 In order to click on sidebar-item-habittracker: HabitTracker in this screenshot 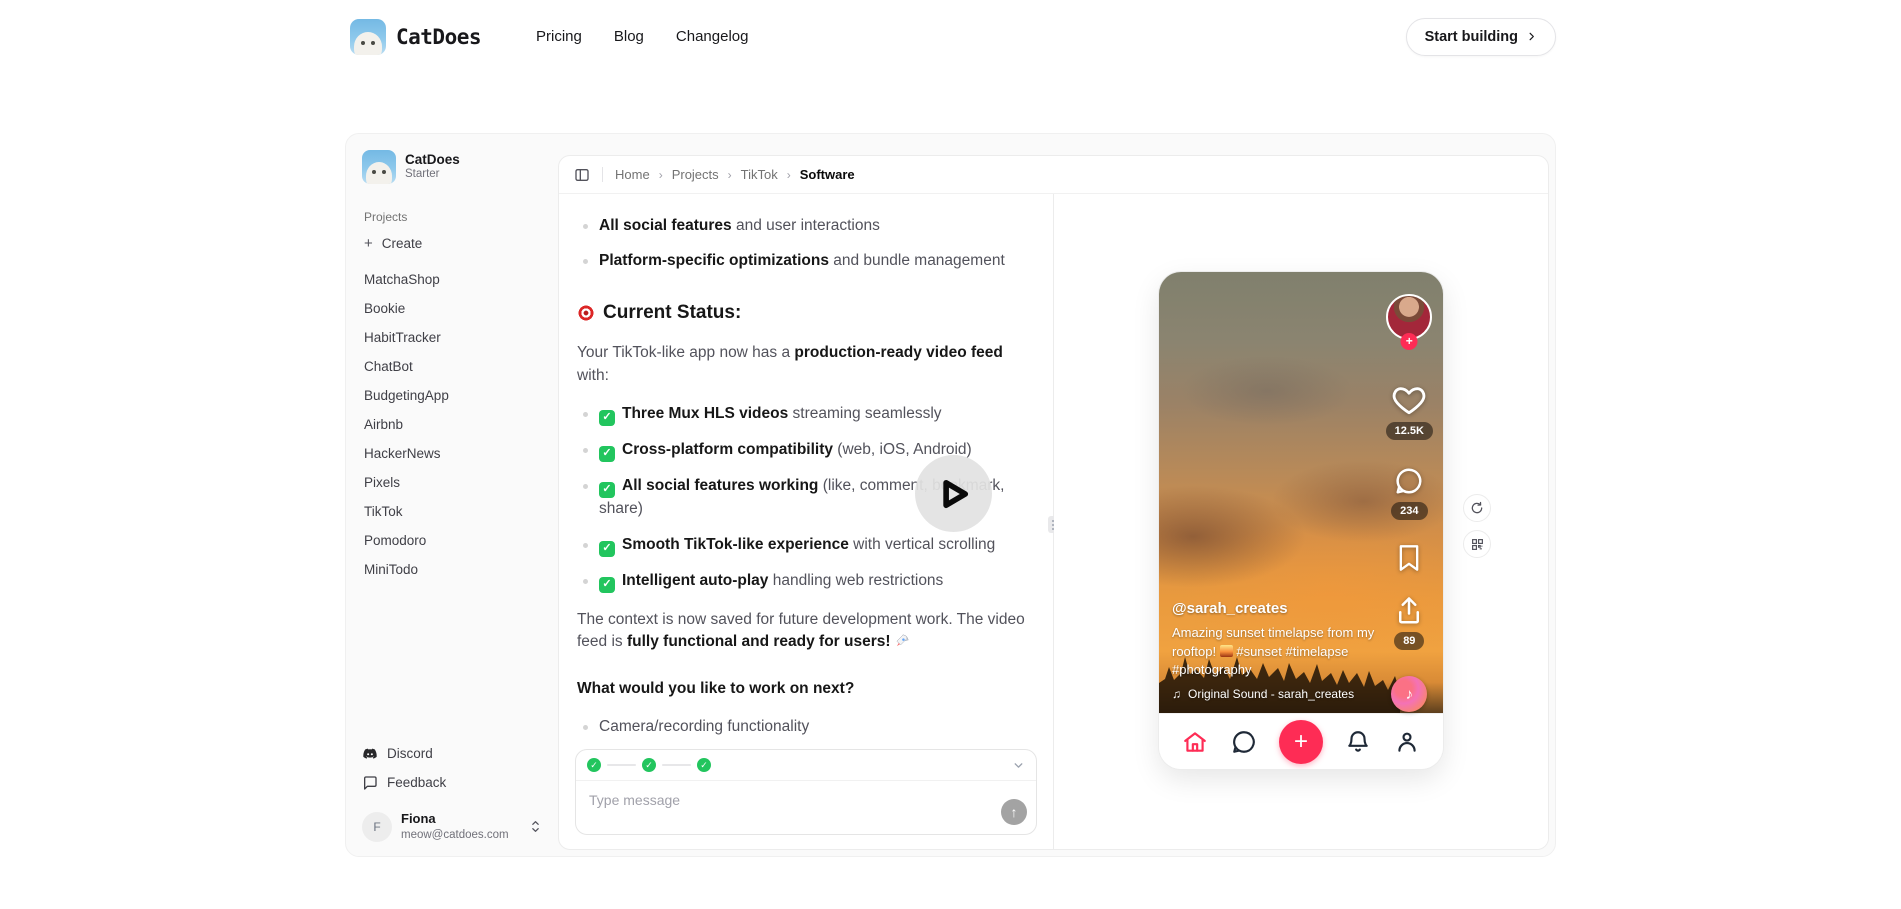, I will do `click(453, 337)`.